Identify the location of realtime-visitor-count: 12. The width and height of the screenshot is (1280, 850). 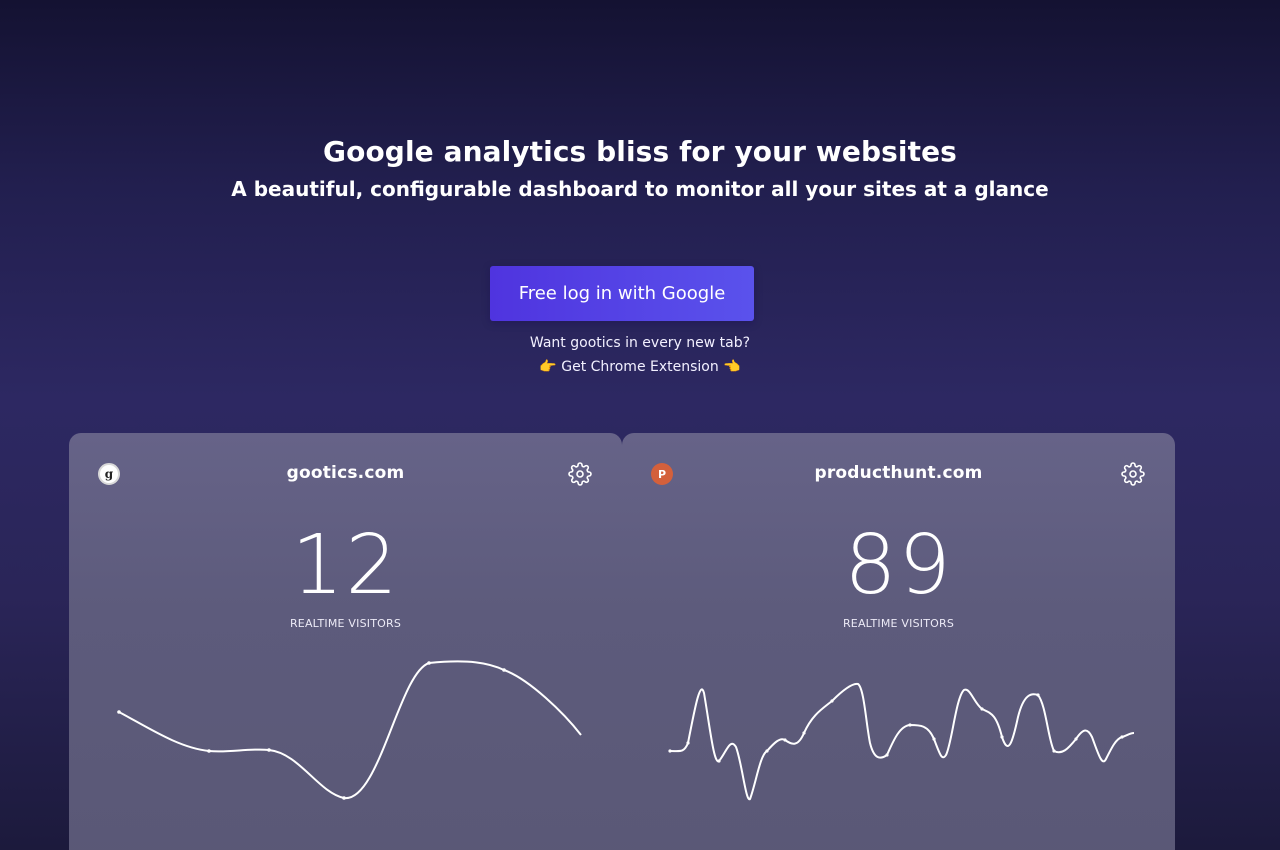
(345, 565).